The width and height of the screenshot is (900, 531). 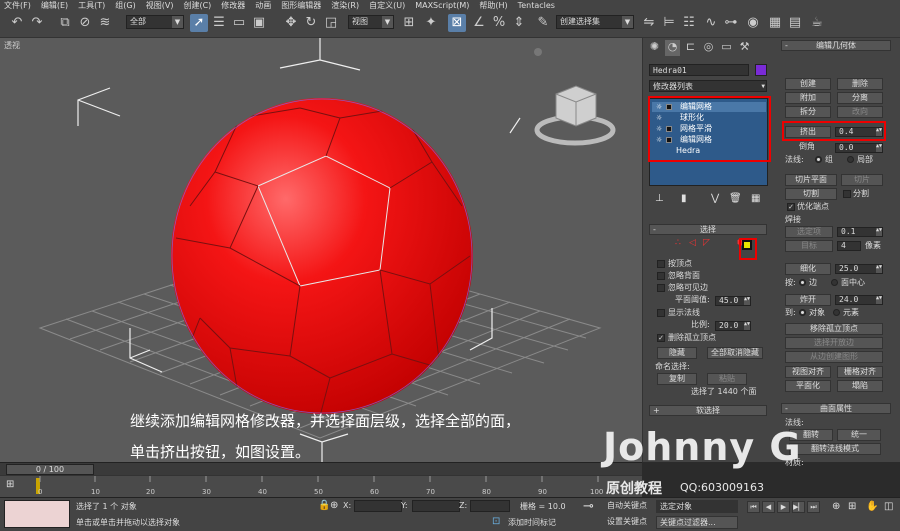 I want to click on slice-button: 切片, so click(x=862, y=180).